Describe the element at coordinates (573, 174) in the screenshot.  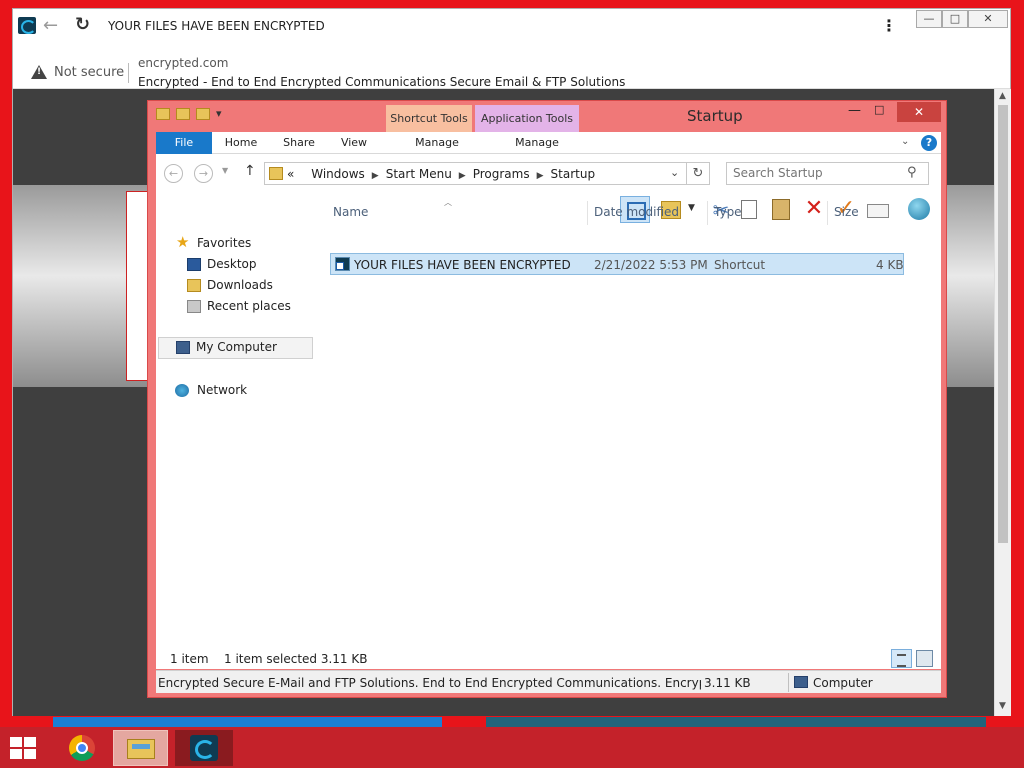
I see `breadcrumb-startup: Startup` at that location.